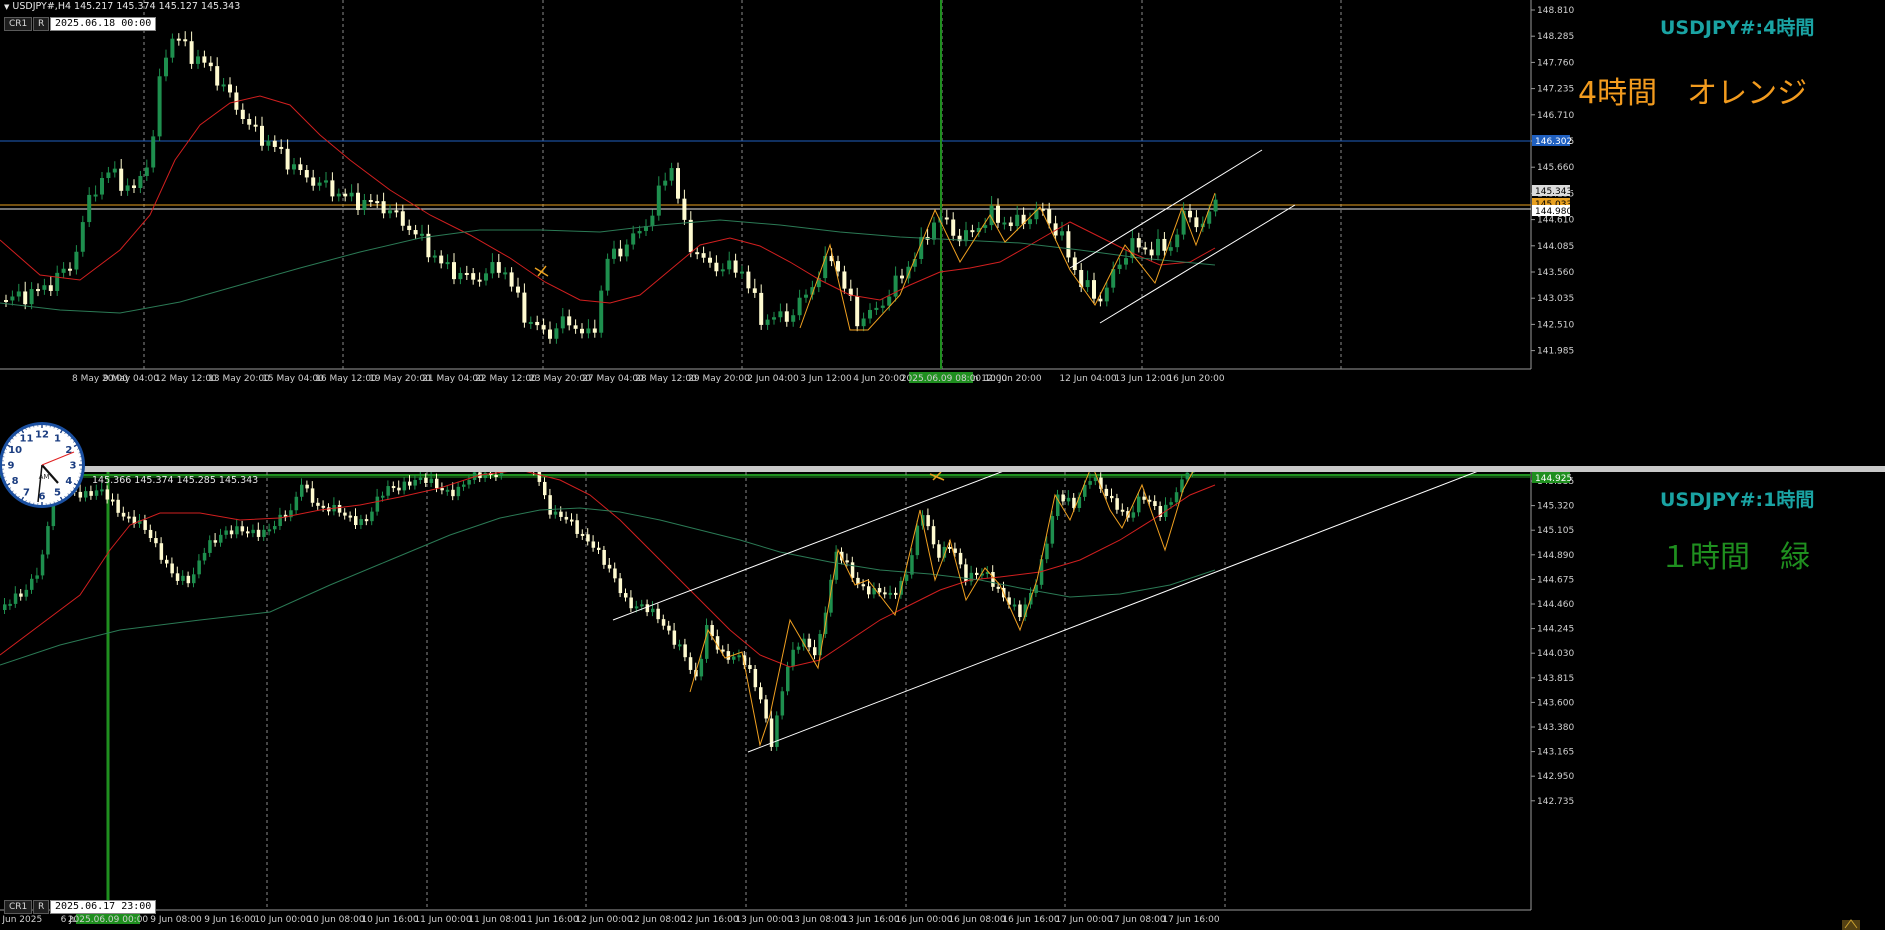 Image resolution: width=1885 pixels, height=930 pixels. What do you see at coordinates (21, 920) in the screenshot?
I see `h1-time-label: 6 Jun 2025` at bounding box center [21, 920].